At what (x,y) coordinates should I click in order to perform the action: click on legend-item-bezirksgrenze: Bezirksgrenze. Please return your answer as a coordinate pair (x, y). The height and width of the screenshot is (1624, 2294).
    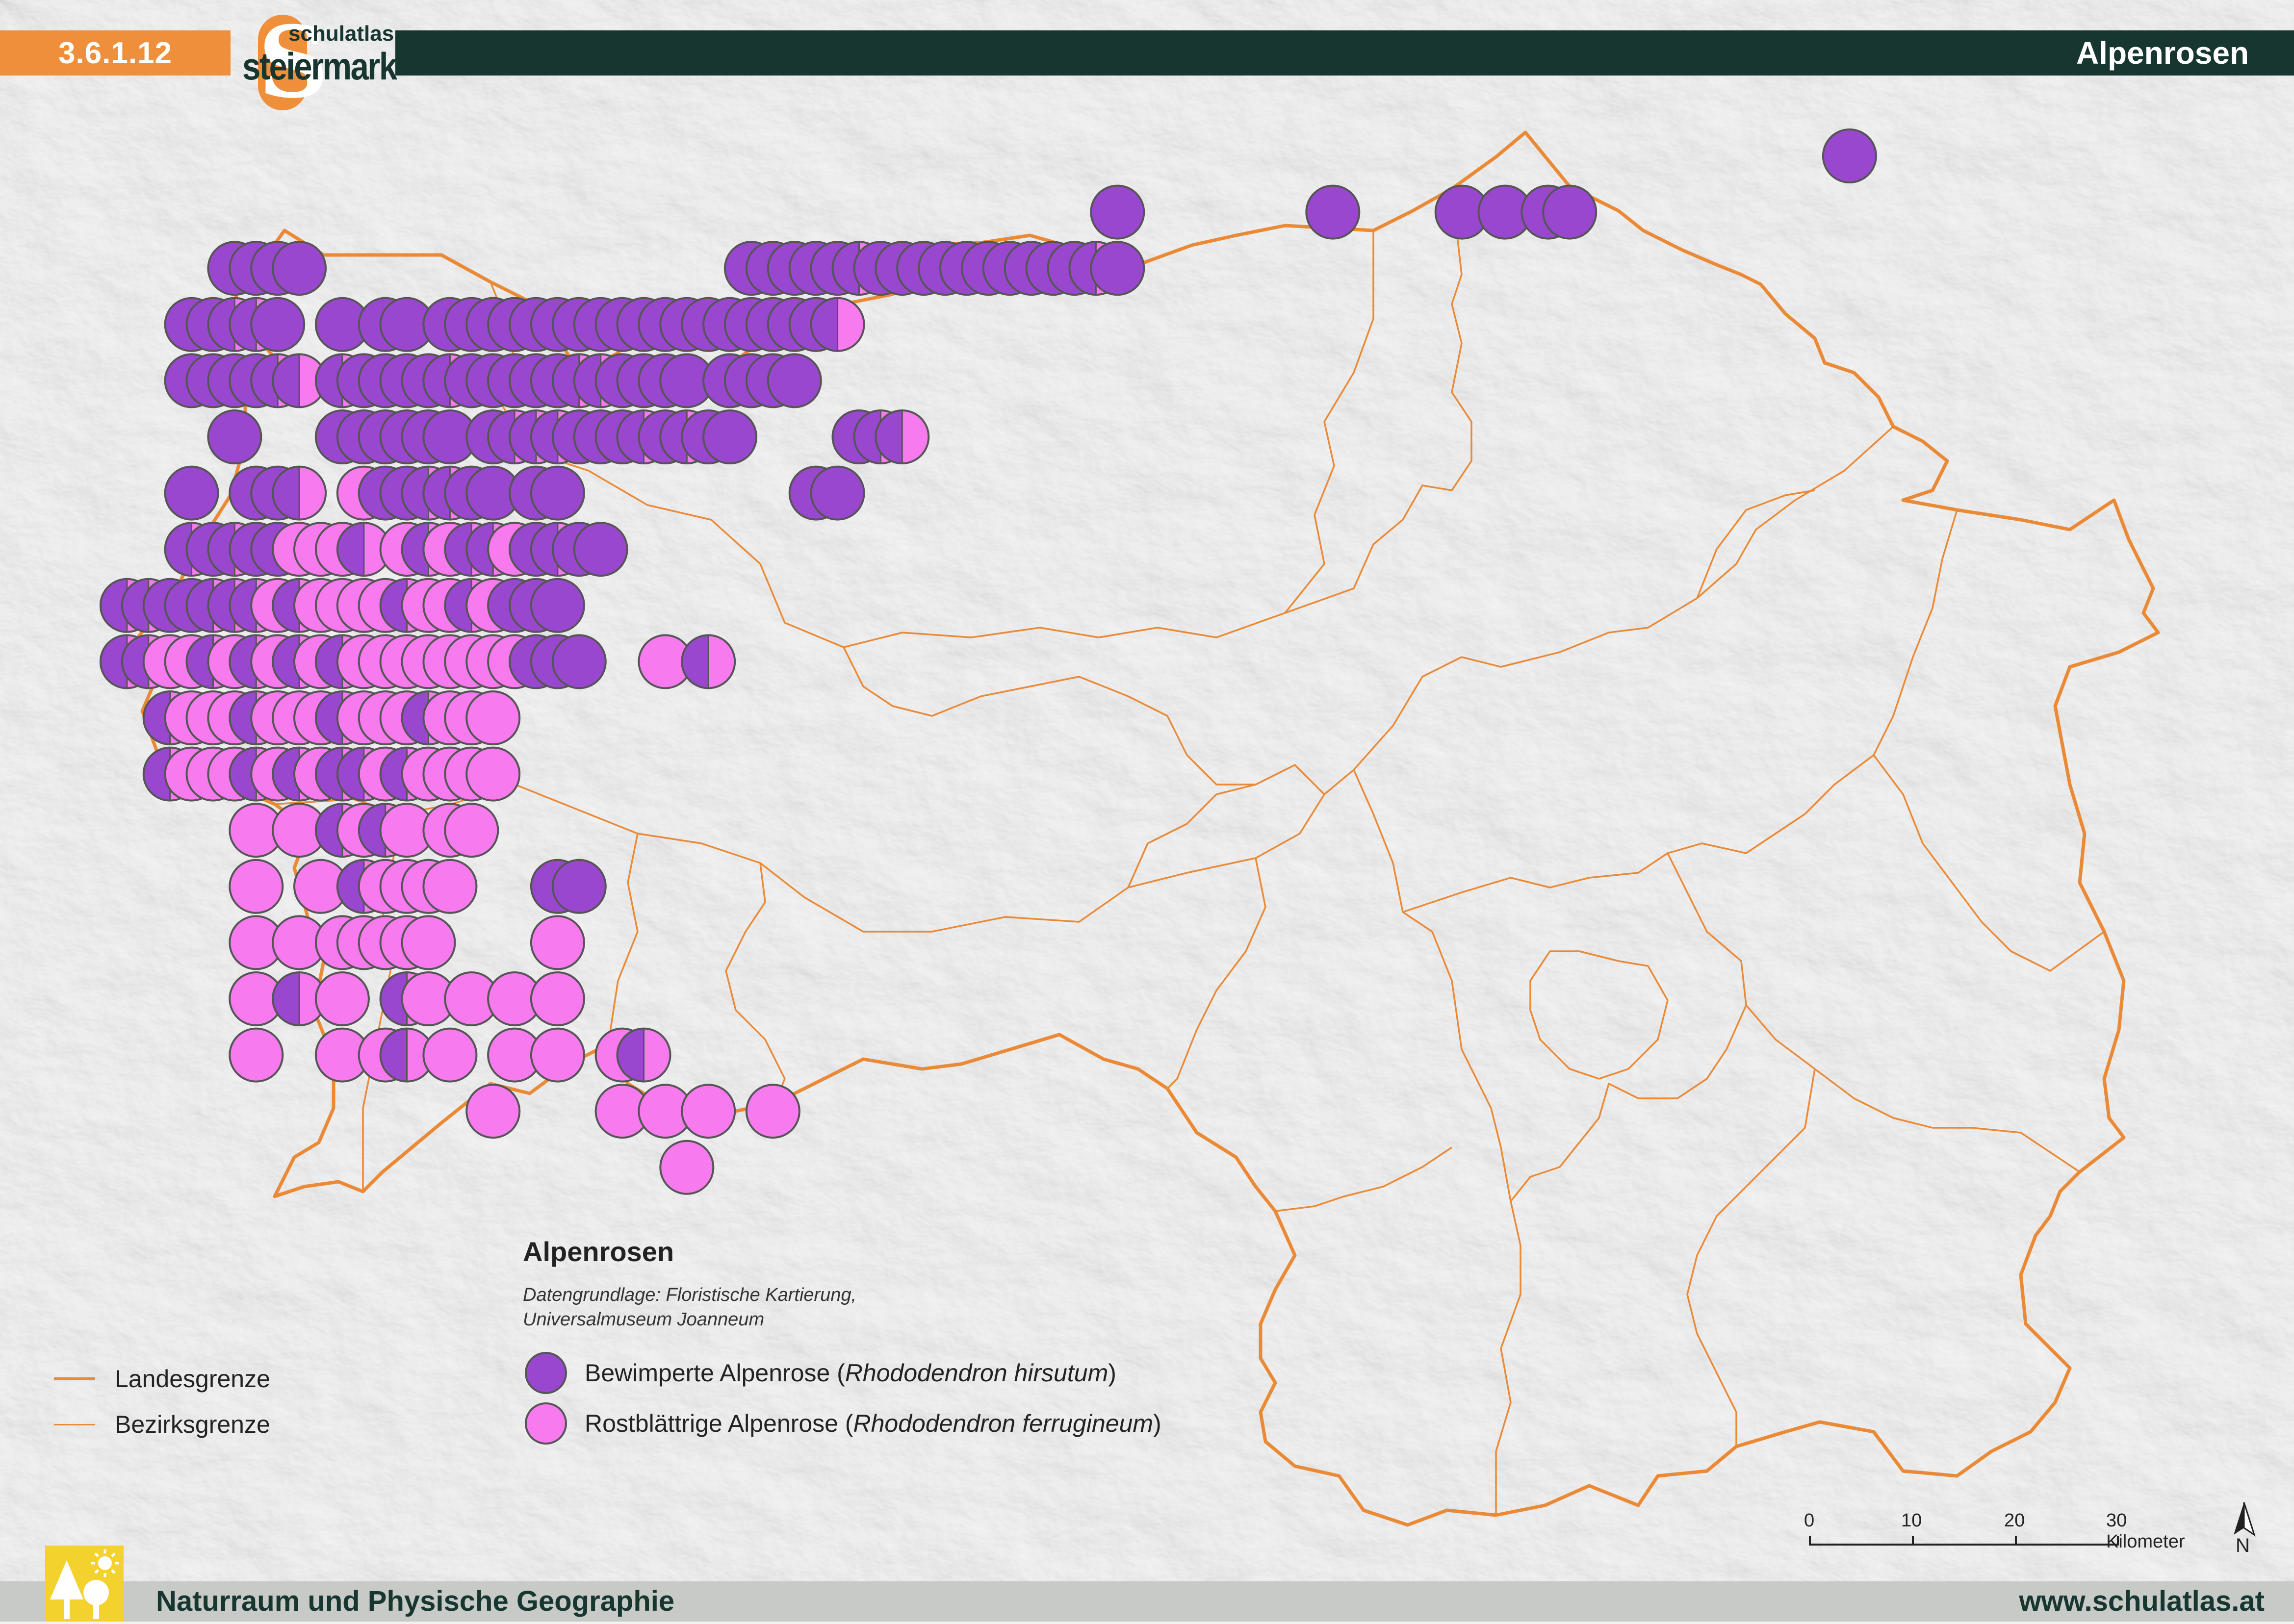
    Looking at the image, I should click on (162, 1424).